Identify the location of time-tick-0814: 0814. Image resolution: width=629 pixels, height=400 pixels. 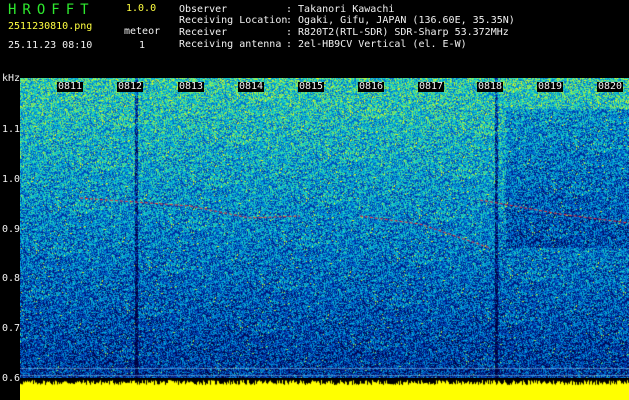
(251, 86).